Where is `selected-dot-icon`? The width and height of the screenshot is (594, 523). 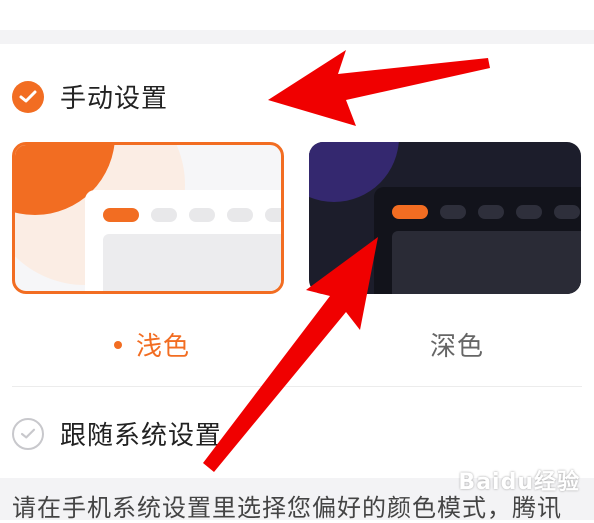
selected-dot-icon is located at coordinates (118, 344).